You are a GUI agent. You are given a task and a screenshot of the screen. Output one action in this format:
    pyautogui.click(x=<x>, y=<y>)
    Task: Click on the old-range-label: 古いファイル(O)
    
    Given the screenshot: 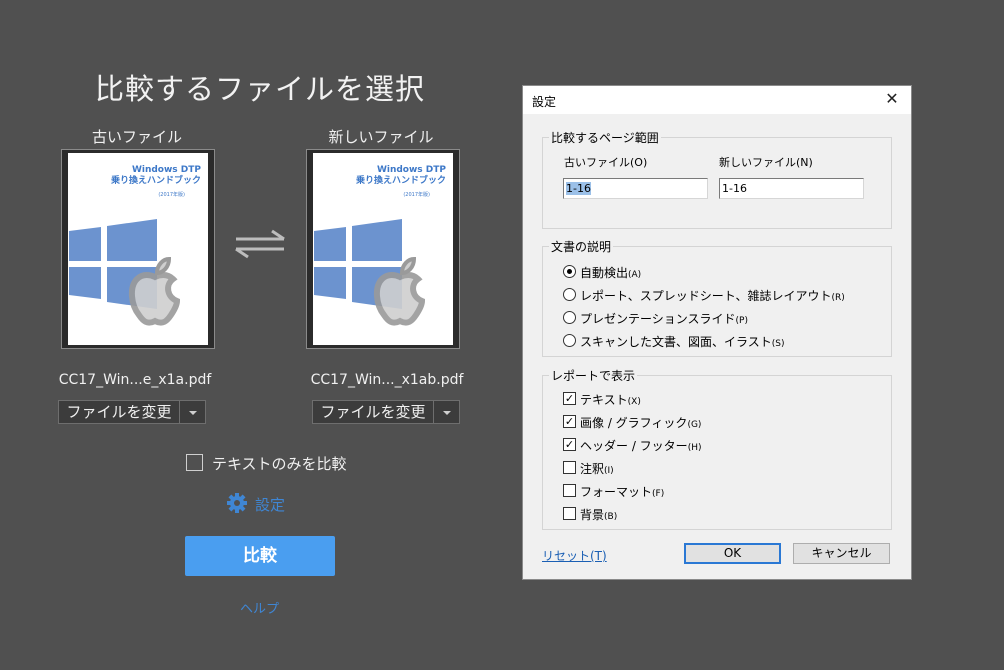 What is the action you would take?
    pyautogui.click(x=606, y=162)
    